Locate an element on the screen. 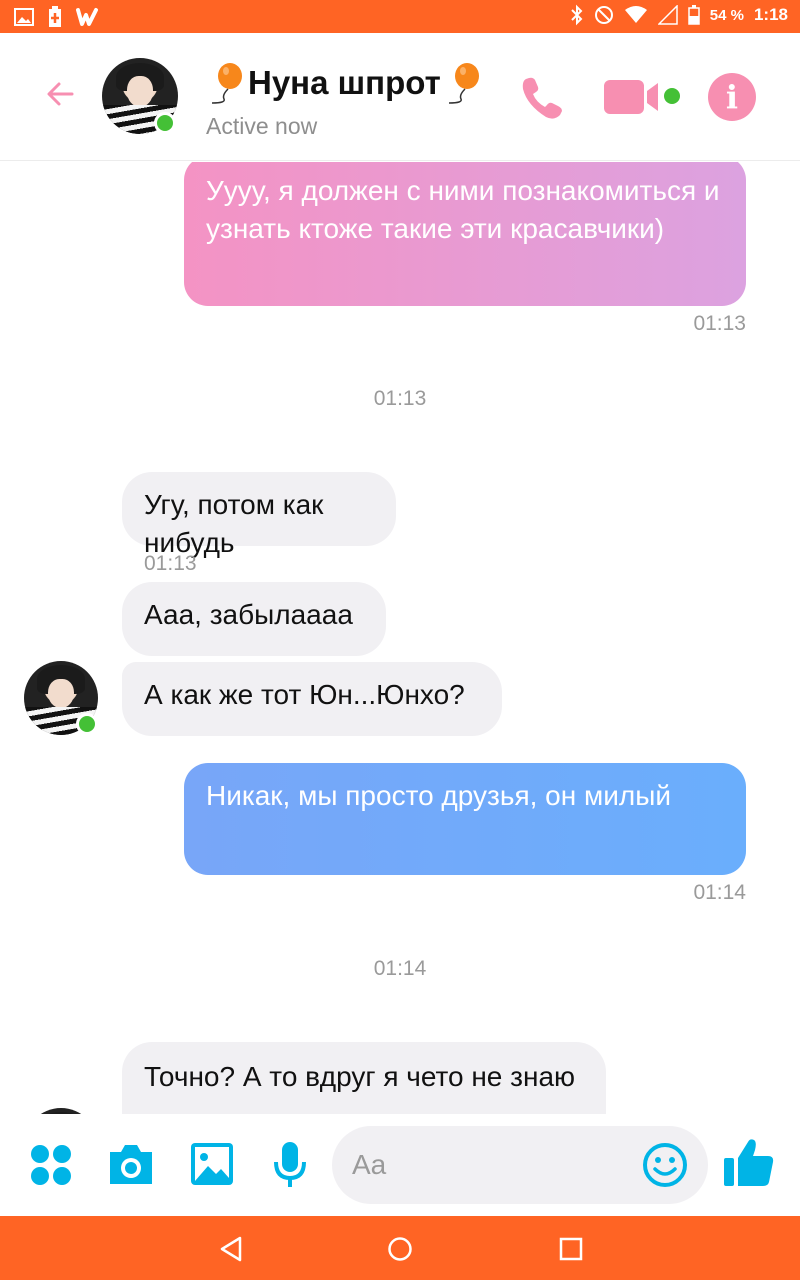  nav-back-icon is located at coordinates (231, 1249).